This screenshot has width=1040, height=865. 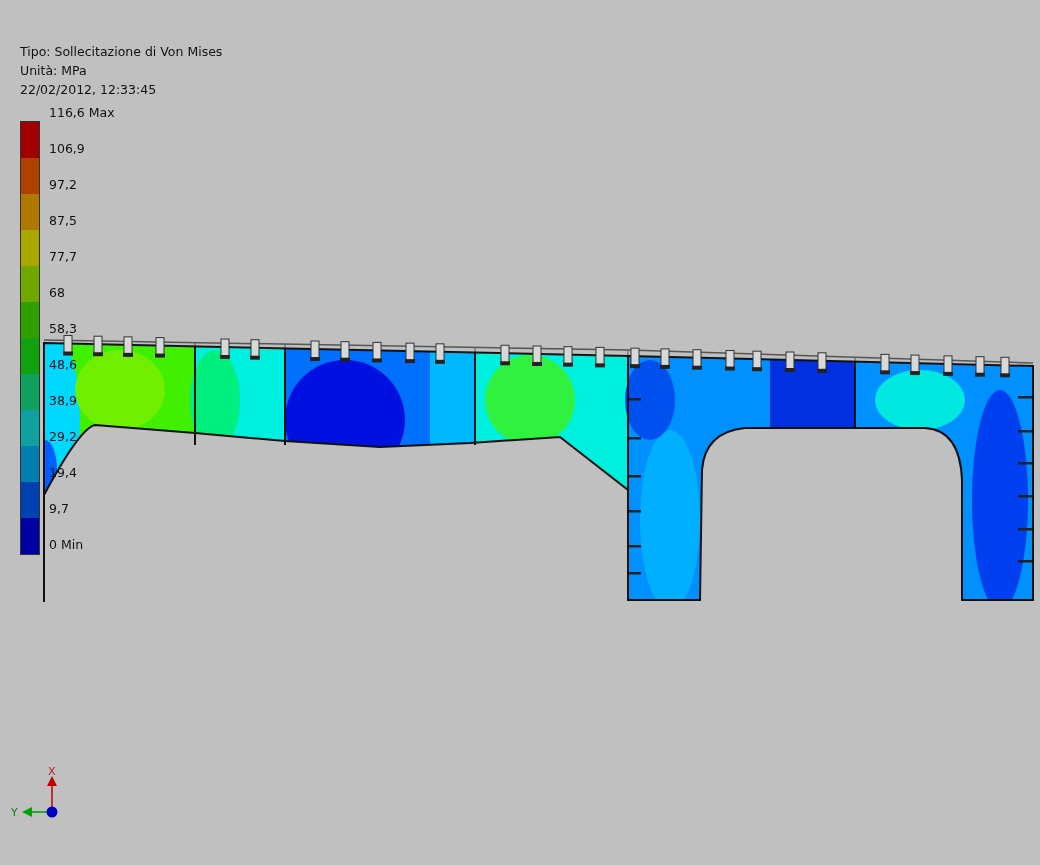 I want to click on scale-value-label: 116,6 Max, so click(x=82, y=113).